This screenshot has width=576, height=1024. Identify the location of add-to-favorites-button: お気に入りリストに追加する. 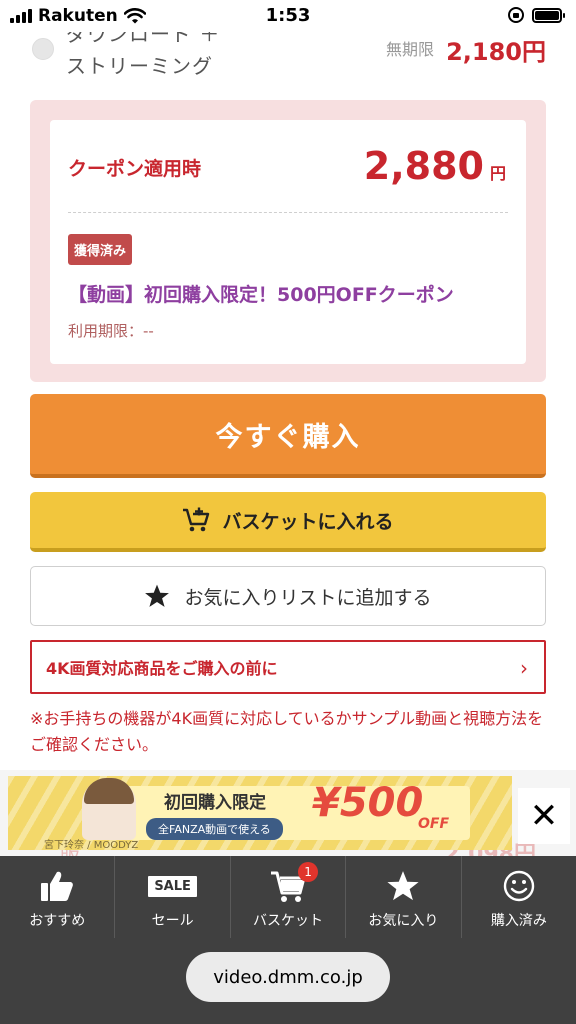
(288, 596).